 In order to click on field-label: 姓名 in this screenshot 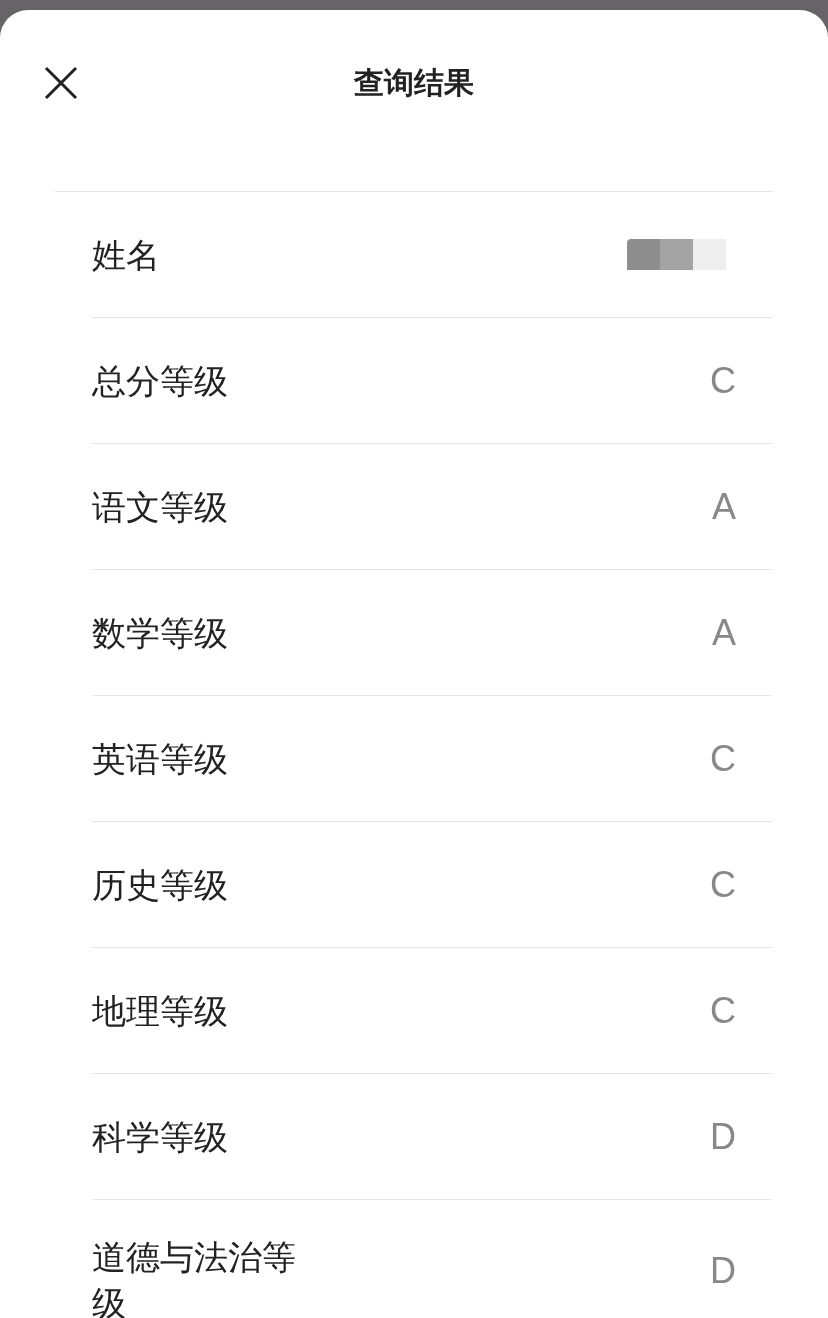, I will do `click(126, 255)`.